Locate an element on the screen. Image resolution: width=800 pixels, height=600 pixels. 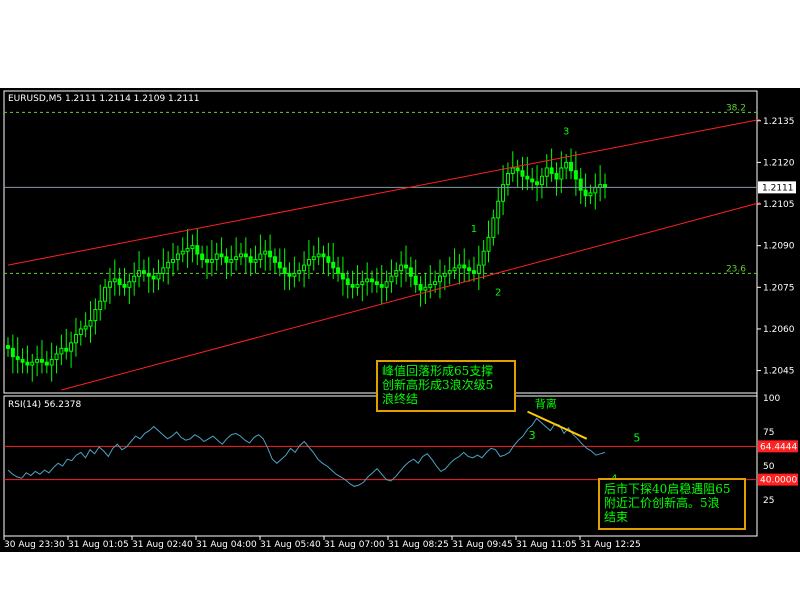
symbol-header: EURUSD,M5 1.2111 1.2114 1.2109 1.2111 is located at coordinates (104, 99).